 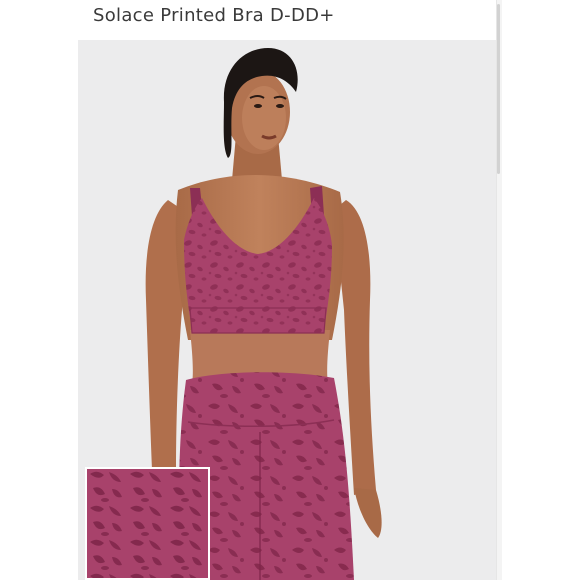 I want to click on product-header: Solace Printed Bra D-DD+, so click(x=290, y=20).